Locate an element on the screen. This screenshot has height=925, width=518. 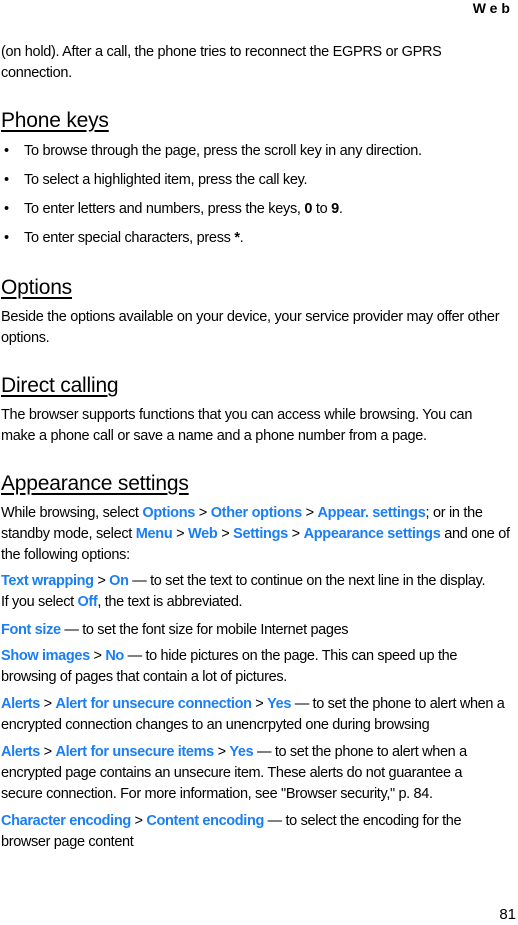
text-line: the following options: is located at coordinates (65, 555).